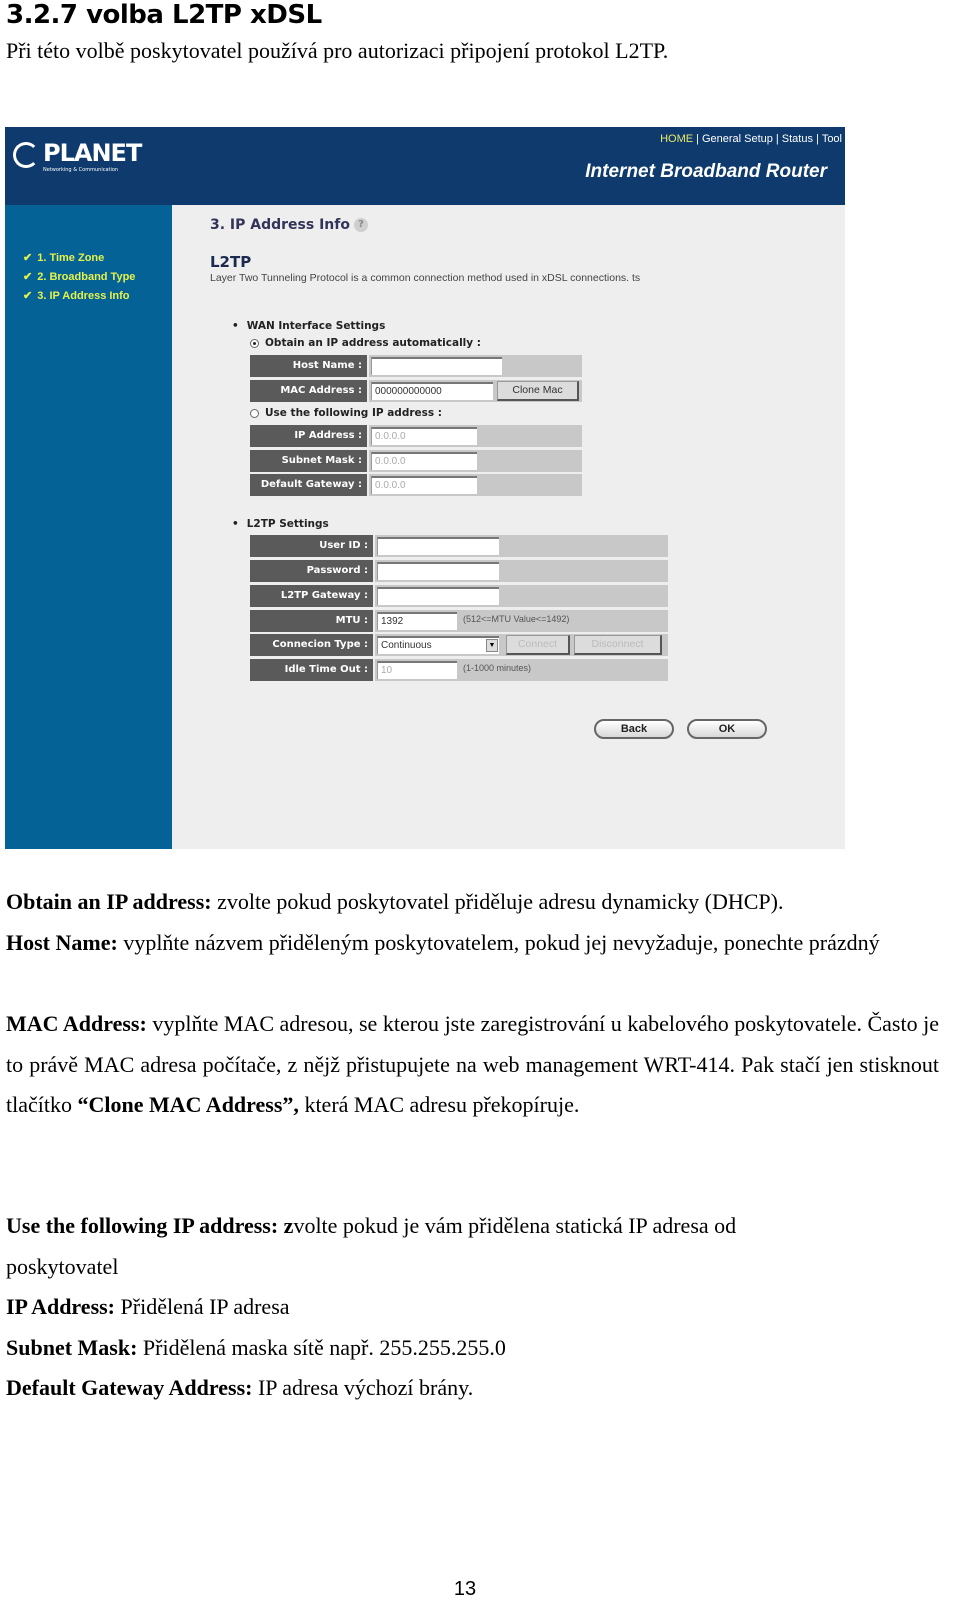 Image resolution: width=960 pixels, height=1605 pixels. Describe the element at coordinates (254, 343) in the screenshot. I see `obtain-ip-auto-radio` at that location.